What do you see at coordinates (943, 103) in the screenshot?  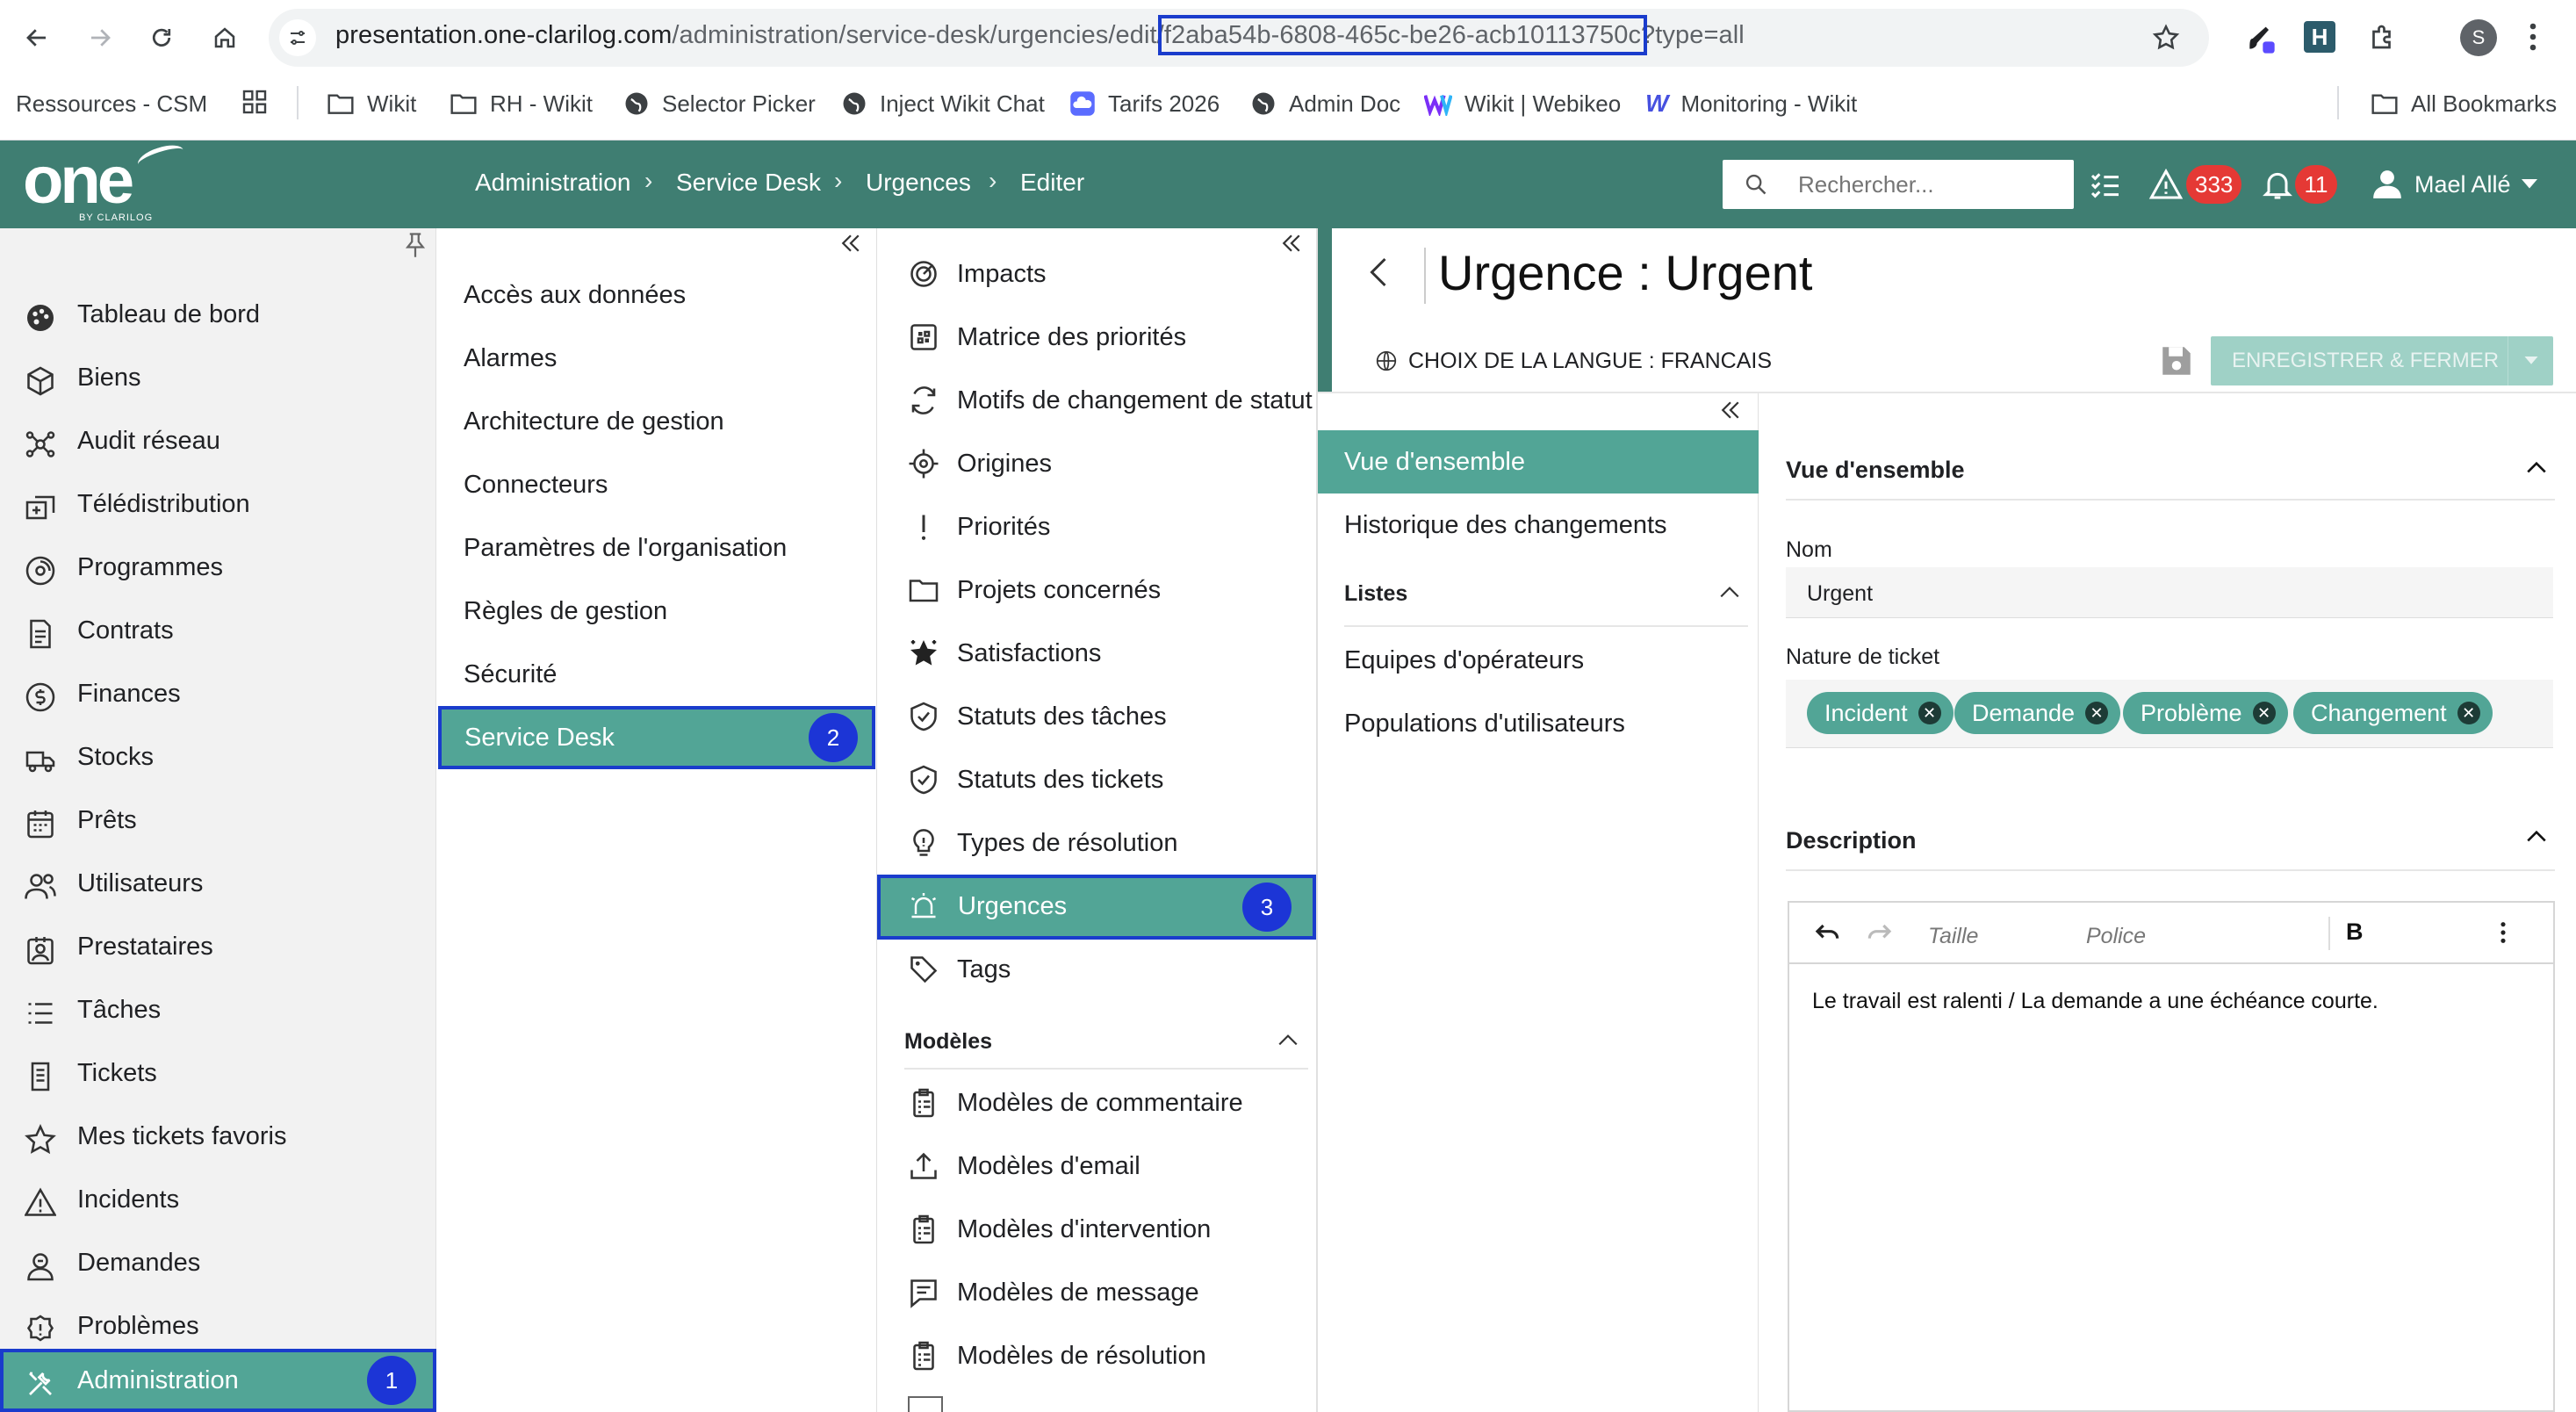 I see `bookmark-inject-wikit-chat: Inject Wikit Chat` at bounding box center [943, 103].